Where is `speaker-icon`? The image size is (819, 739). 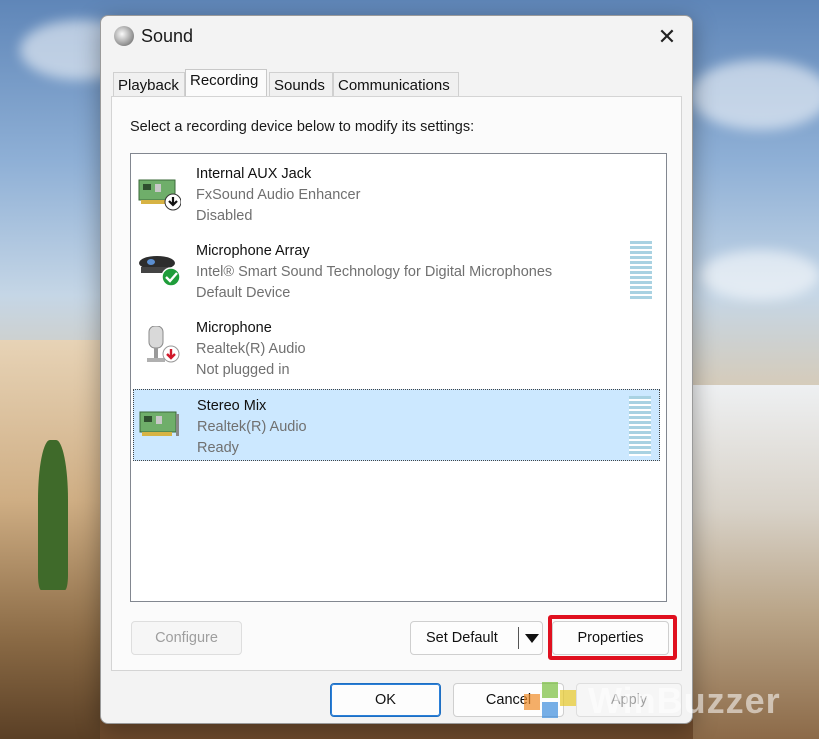
speaker-icon is located at coordinates (124, 36).